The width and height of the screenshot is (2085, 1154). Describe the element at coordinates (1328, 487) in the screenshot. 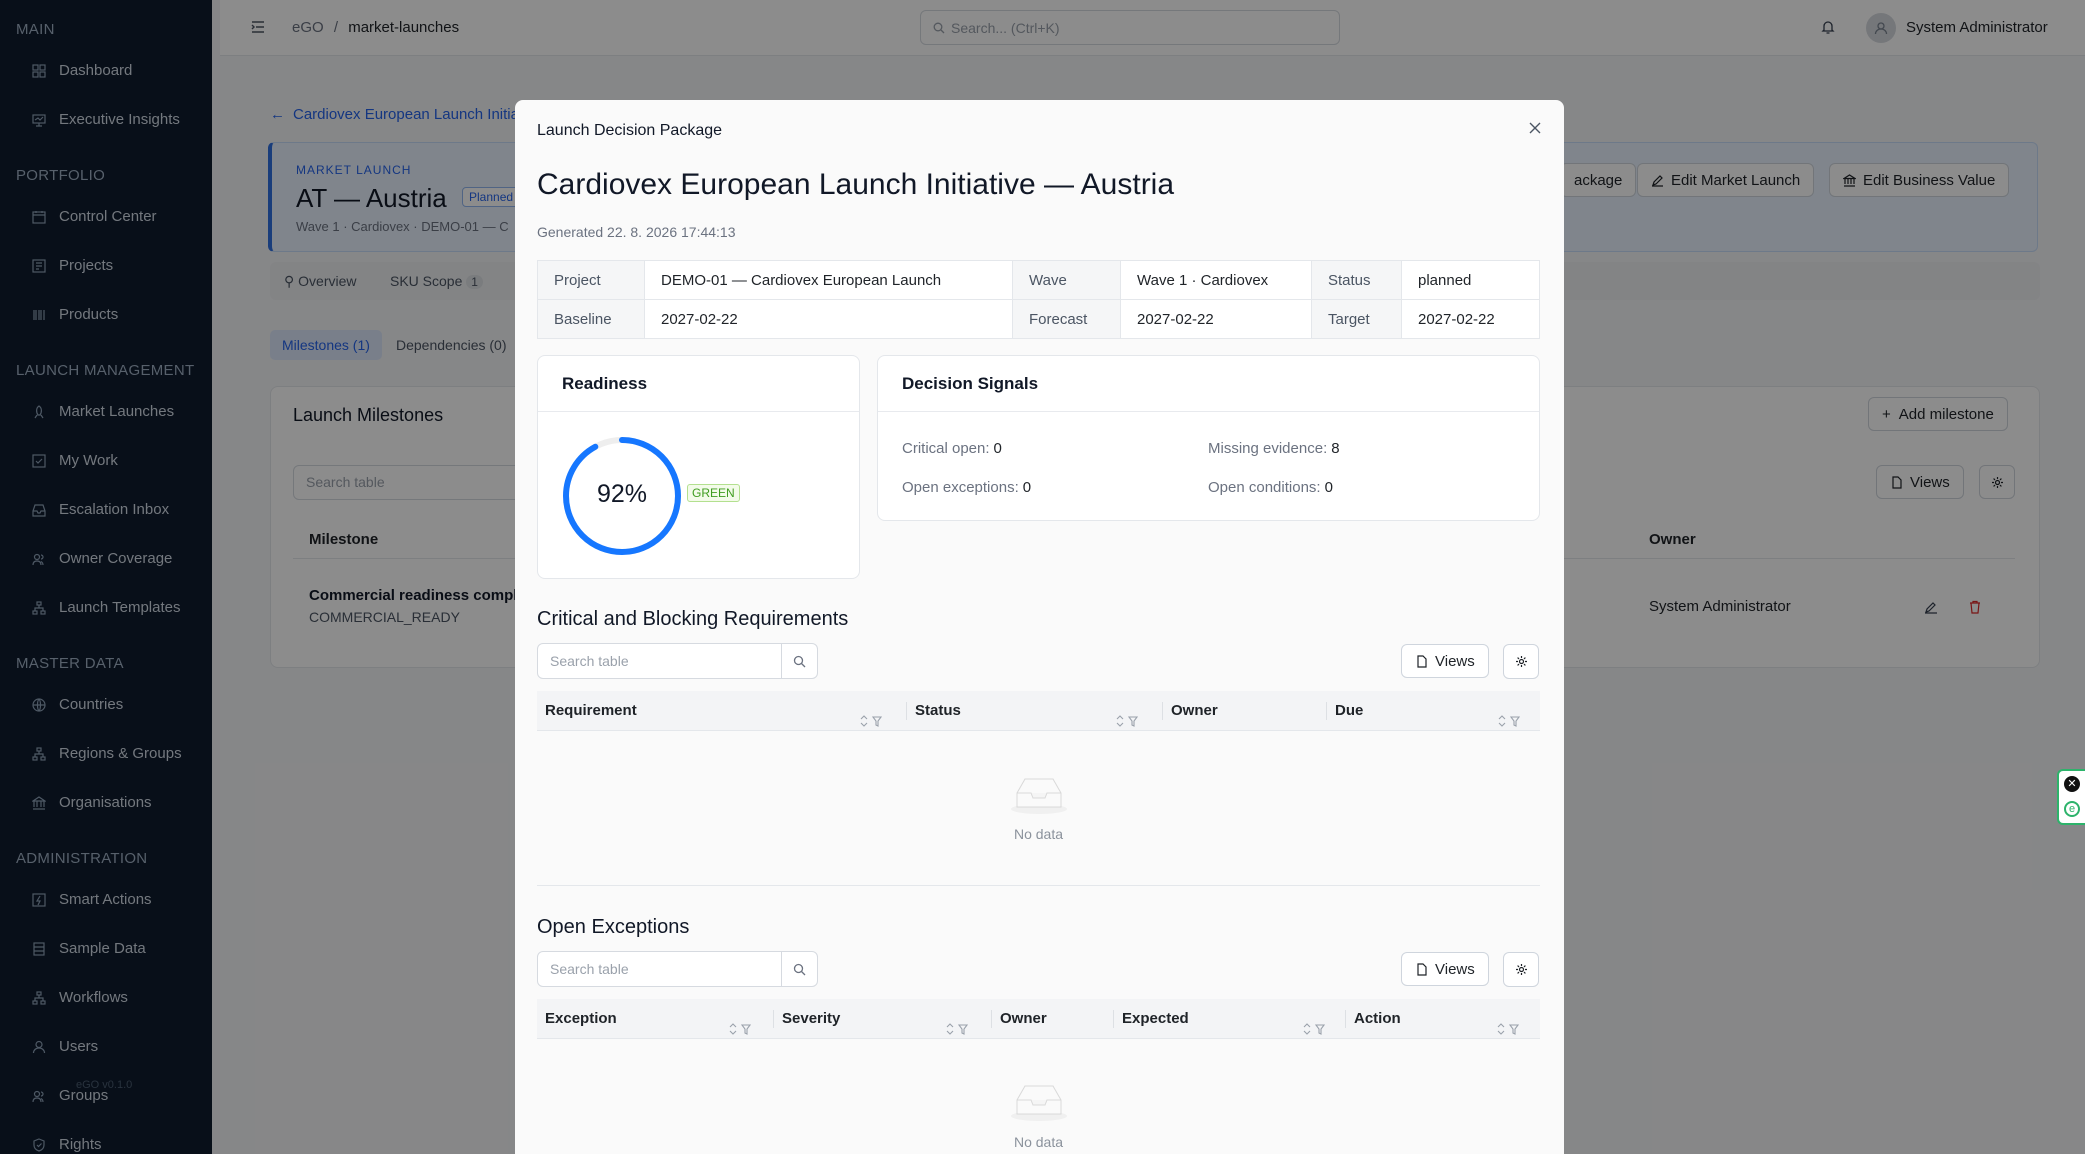

I see `open-conditions-value: 0` at that location.